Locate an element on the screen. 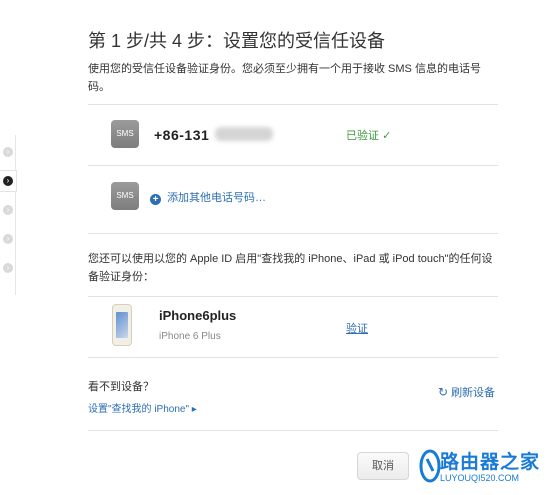  arrow-right-icon: ▸ is located at coordinates (194, 409).